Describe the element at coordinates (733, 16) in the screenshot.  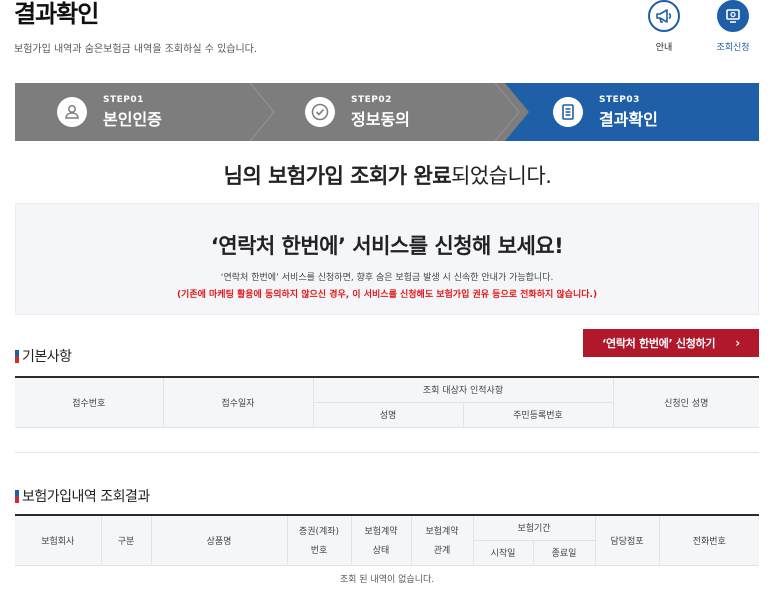
I see `monitor-icon` at that location.